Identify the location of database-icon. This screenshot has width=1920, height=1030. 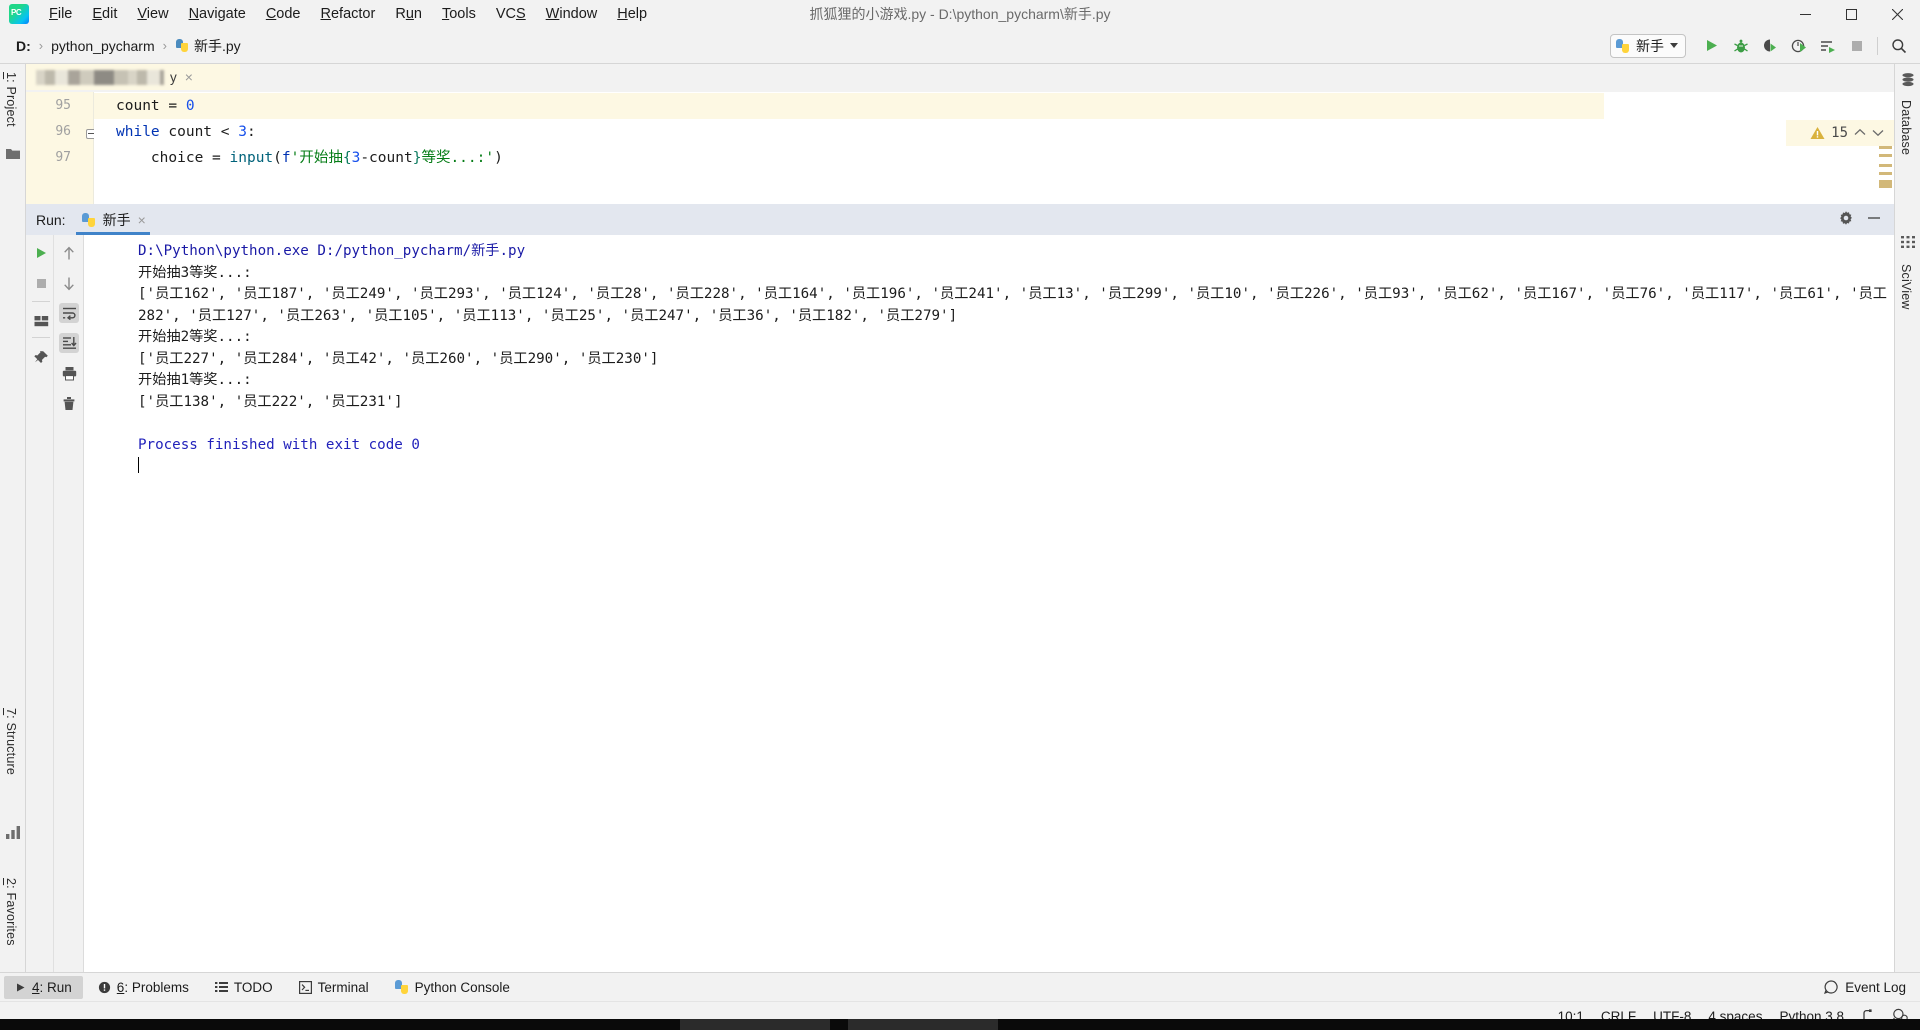
(1908, 80).